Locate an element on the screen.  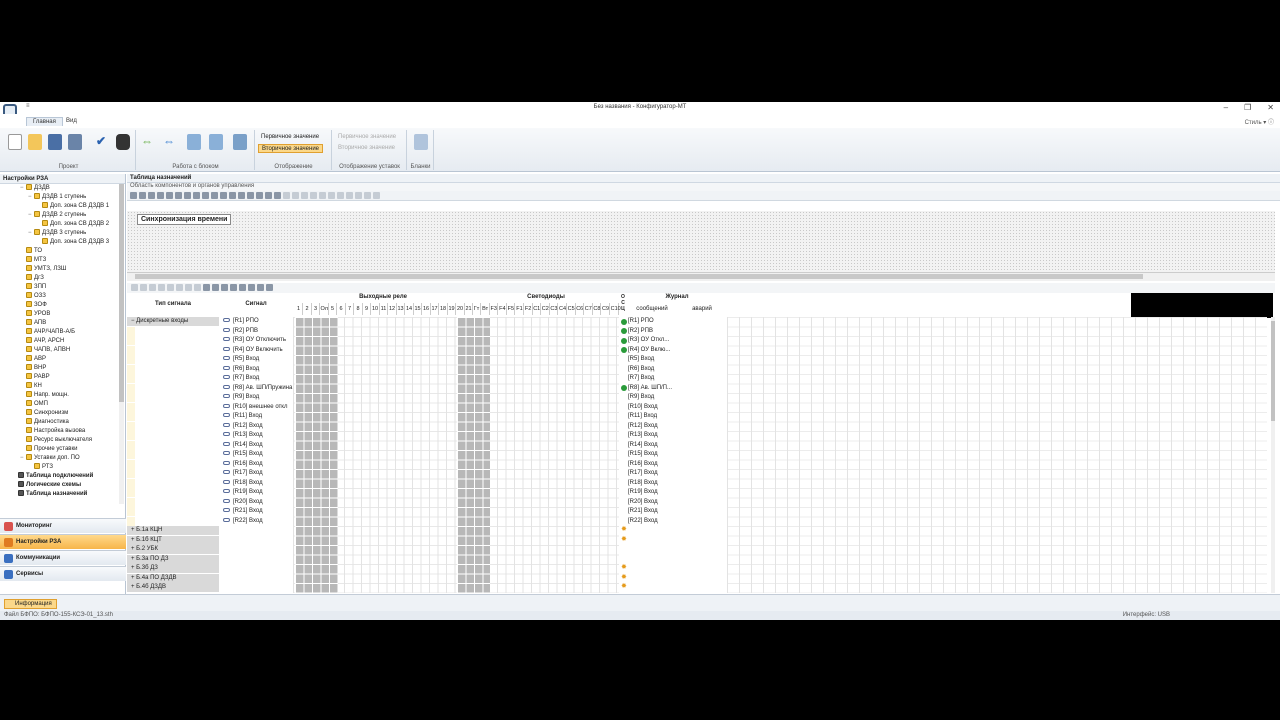
primary-value-option: Первичное значение is located at coordinates (290, 137).